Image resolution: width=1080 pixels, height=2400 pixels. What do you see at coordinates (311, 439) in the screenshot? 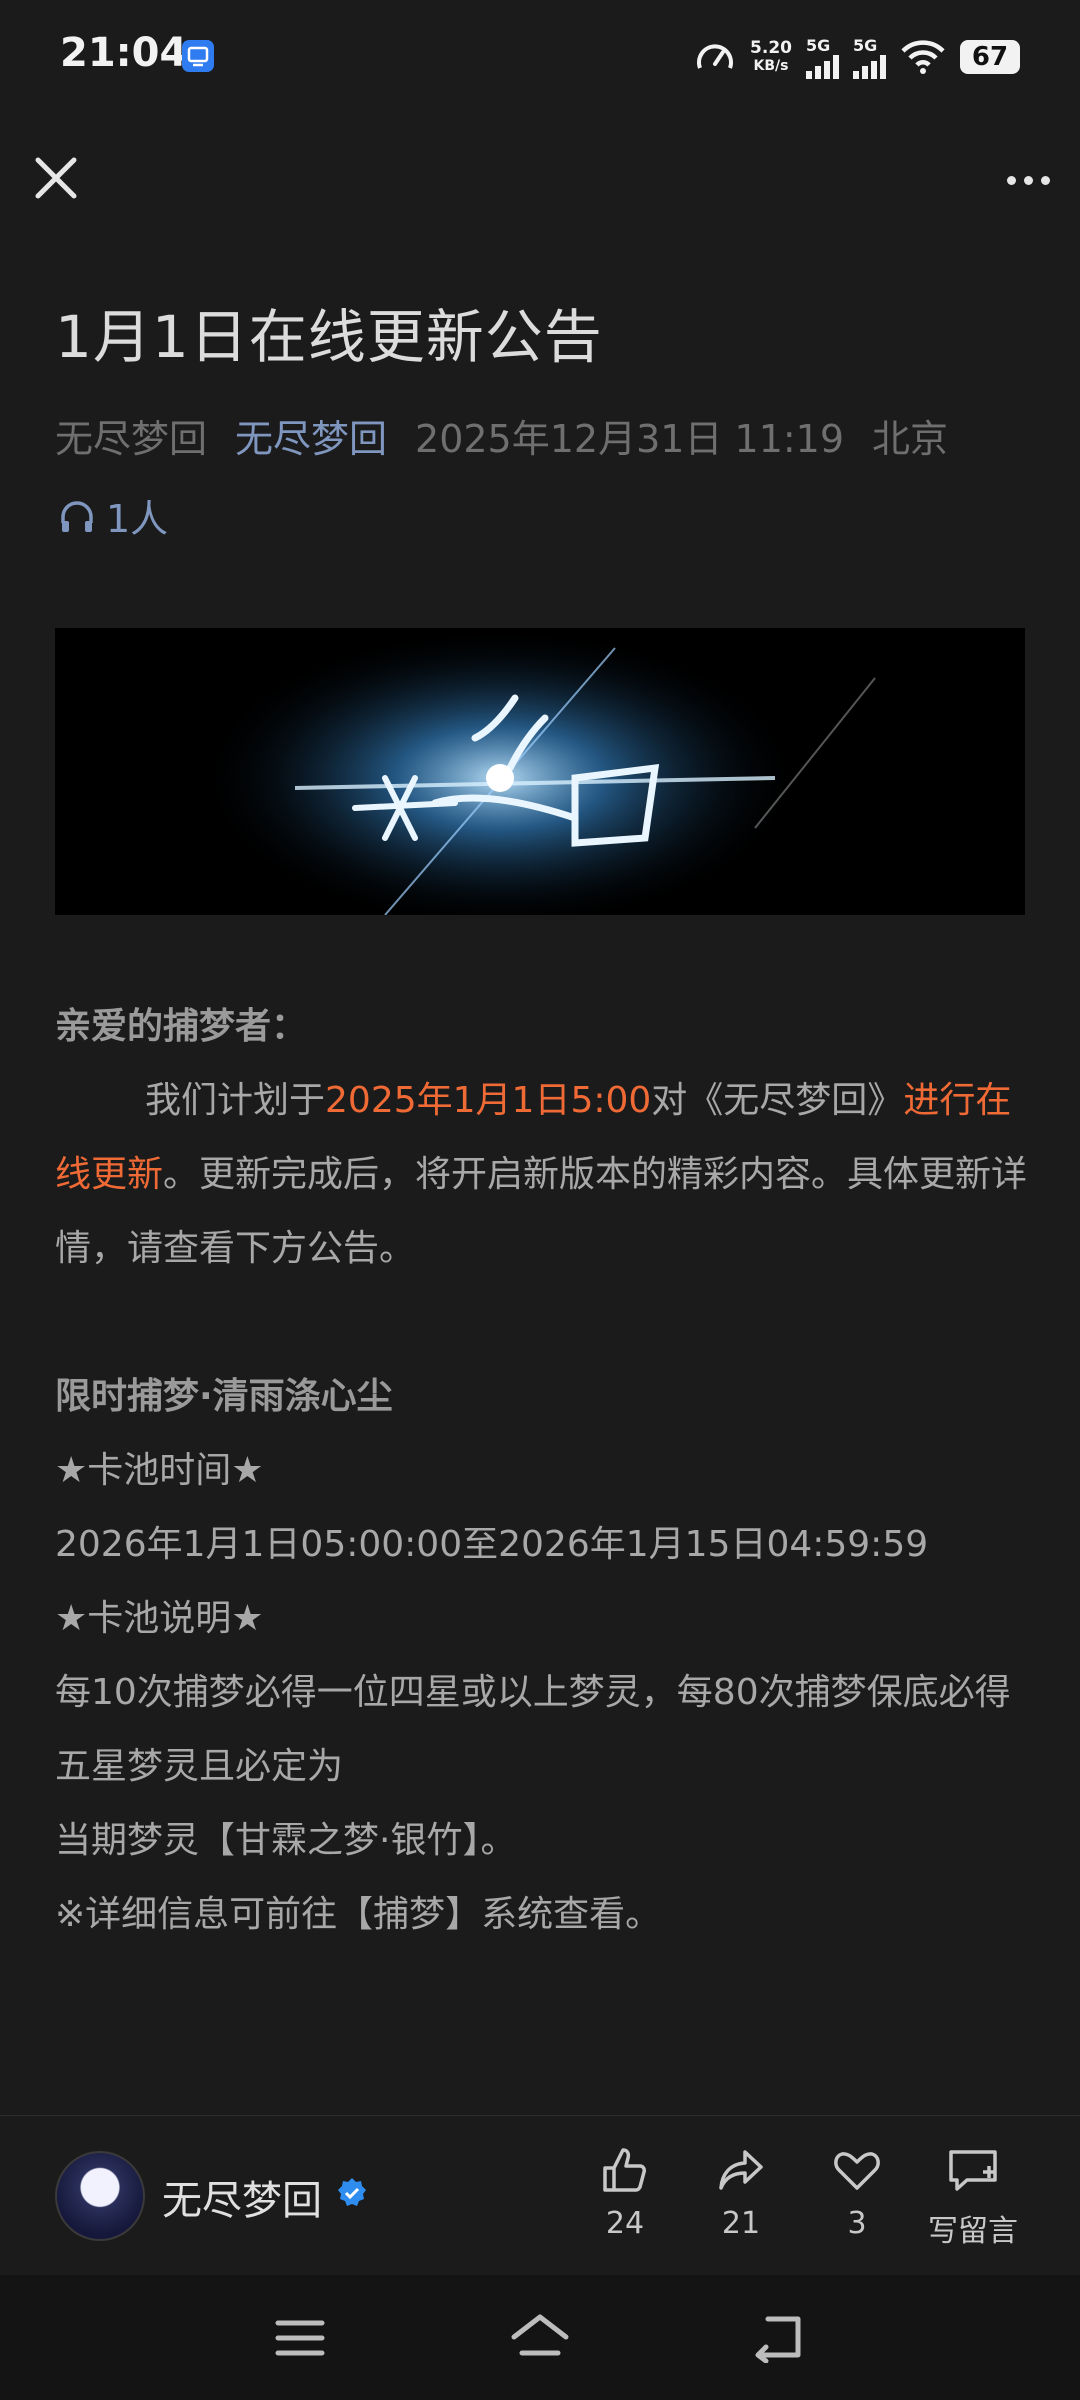
I see `author-link: 无尽梦回` at bounding box center [311, 439].